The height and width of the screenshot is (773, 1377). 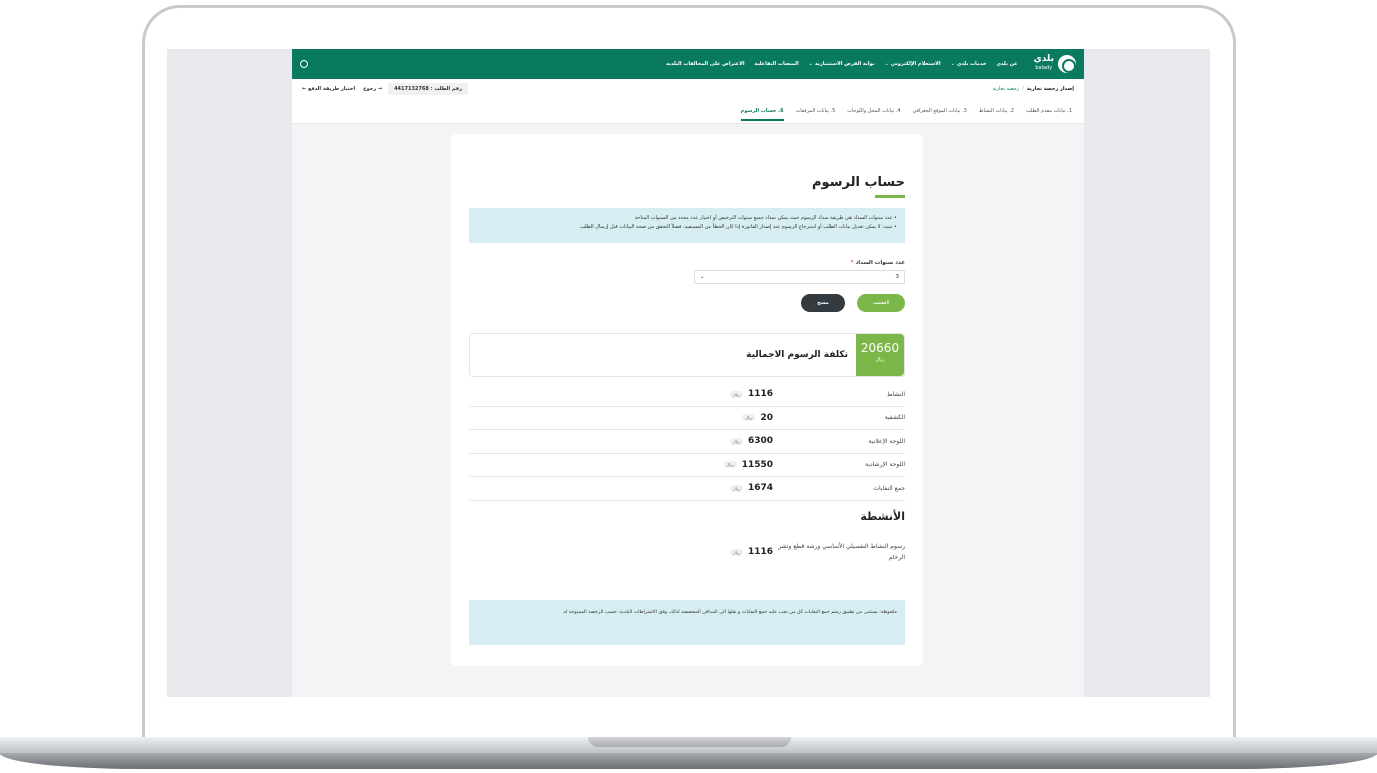 I want to click on total-amount: 20660, so click(x=880, y=348).